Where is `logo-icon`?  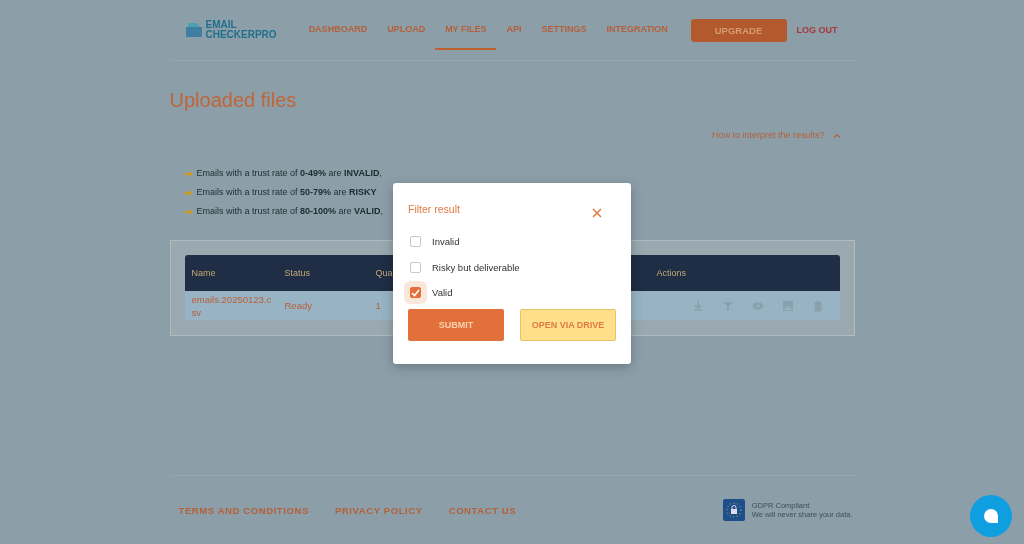
logo-icon is located at coordinates (193, 30).